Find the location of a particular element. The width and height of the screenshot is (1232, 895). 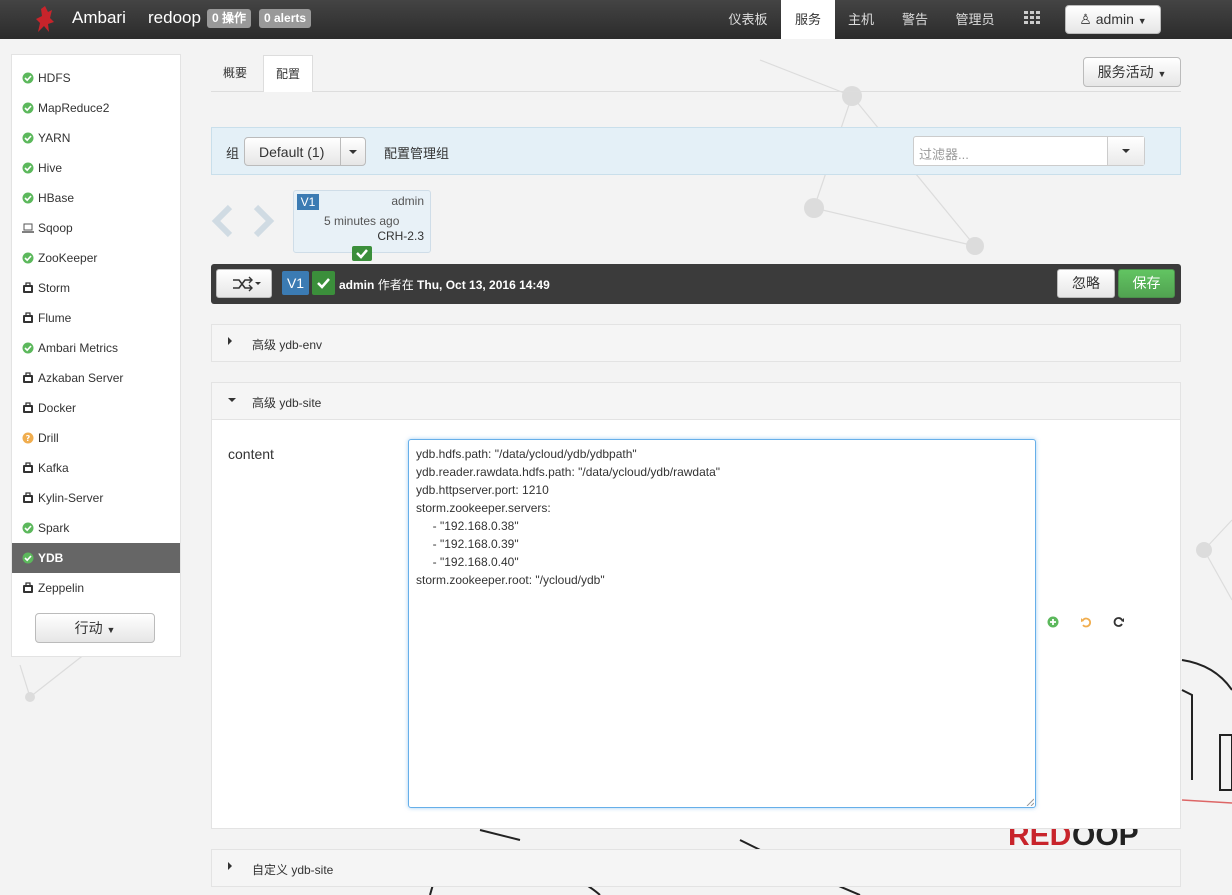

brand-name: Ambari is located at coordinates (99, 18).